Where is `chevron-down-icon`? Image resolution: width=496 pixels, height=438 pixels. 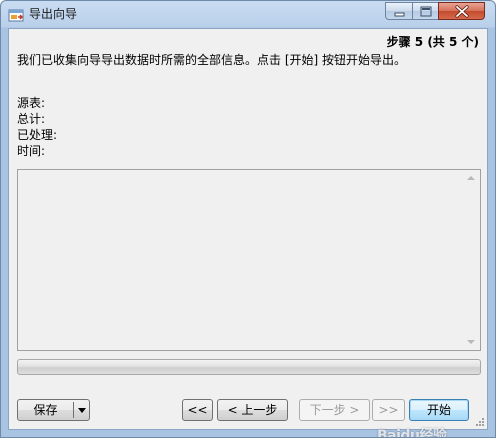
chevron-down-icon is located at coordinates (82, 410).